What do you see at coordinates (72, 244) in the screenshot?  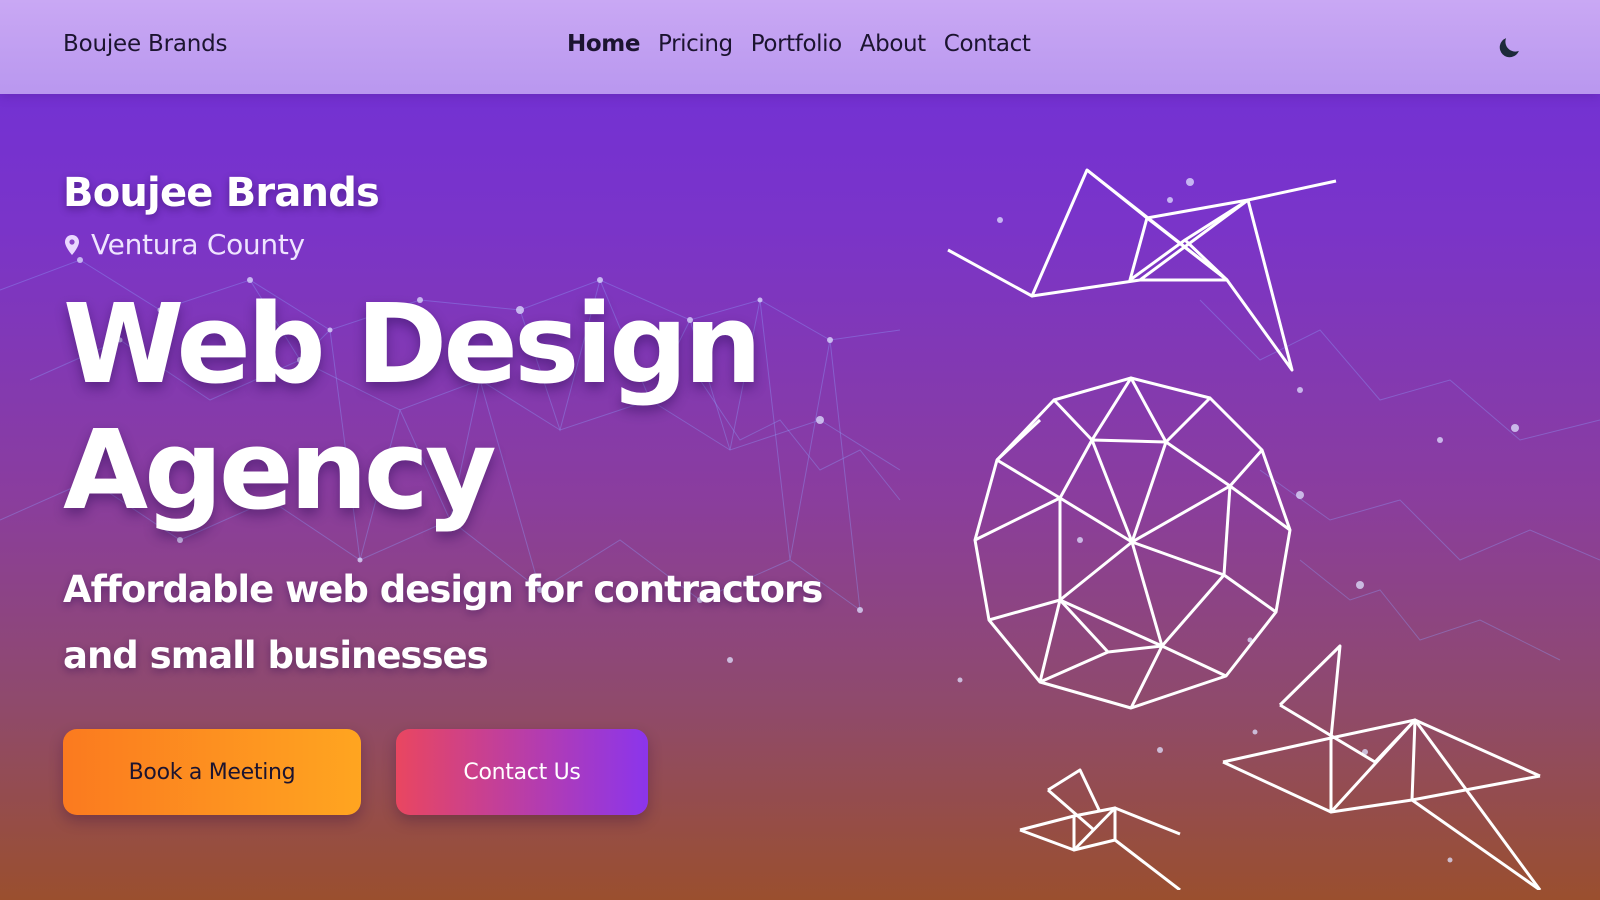 I see `map-pin-icon` at bounding box center [72, 244].